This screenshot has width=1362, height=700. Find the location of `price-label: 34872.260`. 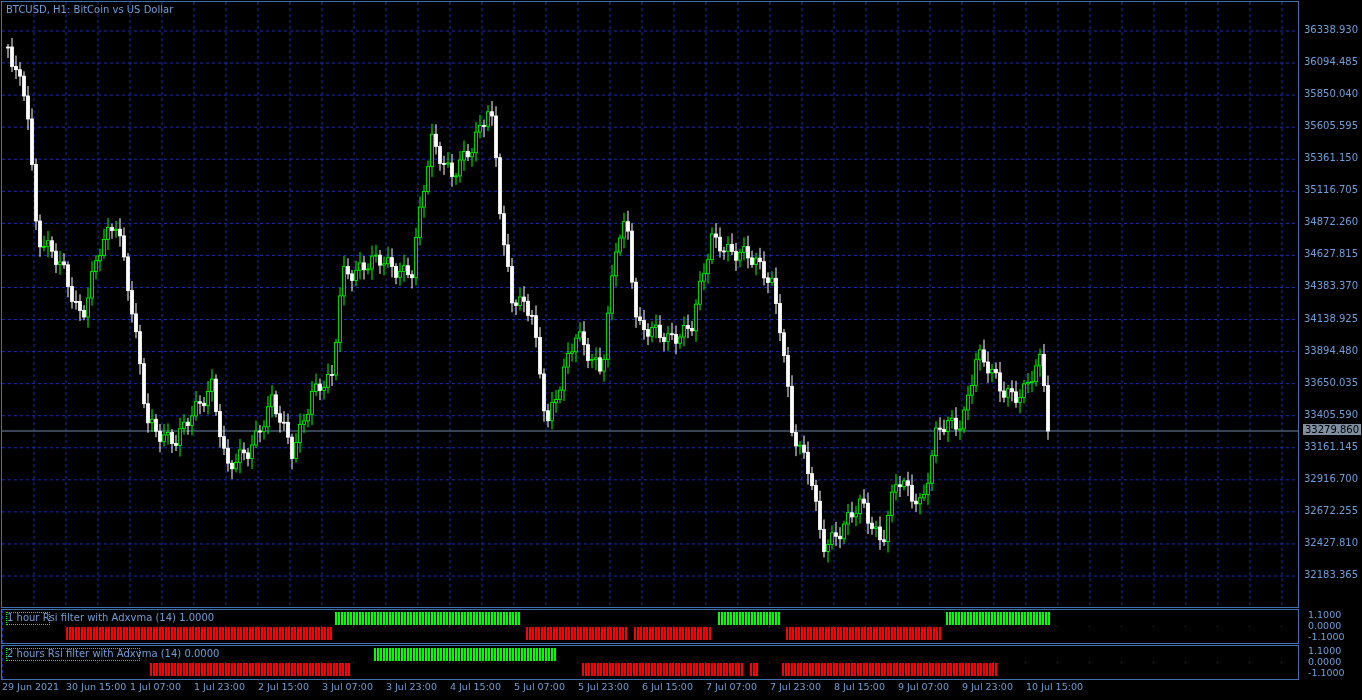

price-label: 34872.260 is located at coordinates (1331, 222).